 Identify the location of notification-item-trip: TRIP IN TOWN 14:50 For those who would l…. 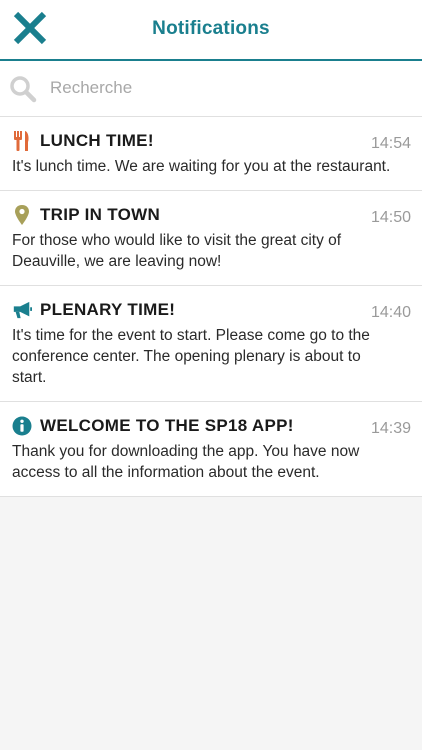
(211, 238).